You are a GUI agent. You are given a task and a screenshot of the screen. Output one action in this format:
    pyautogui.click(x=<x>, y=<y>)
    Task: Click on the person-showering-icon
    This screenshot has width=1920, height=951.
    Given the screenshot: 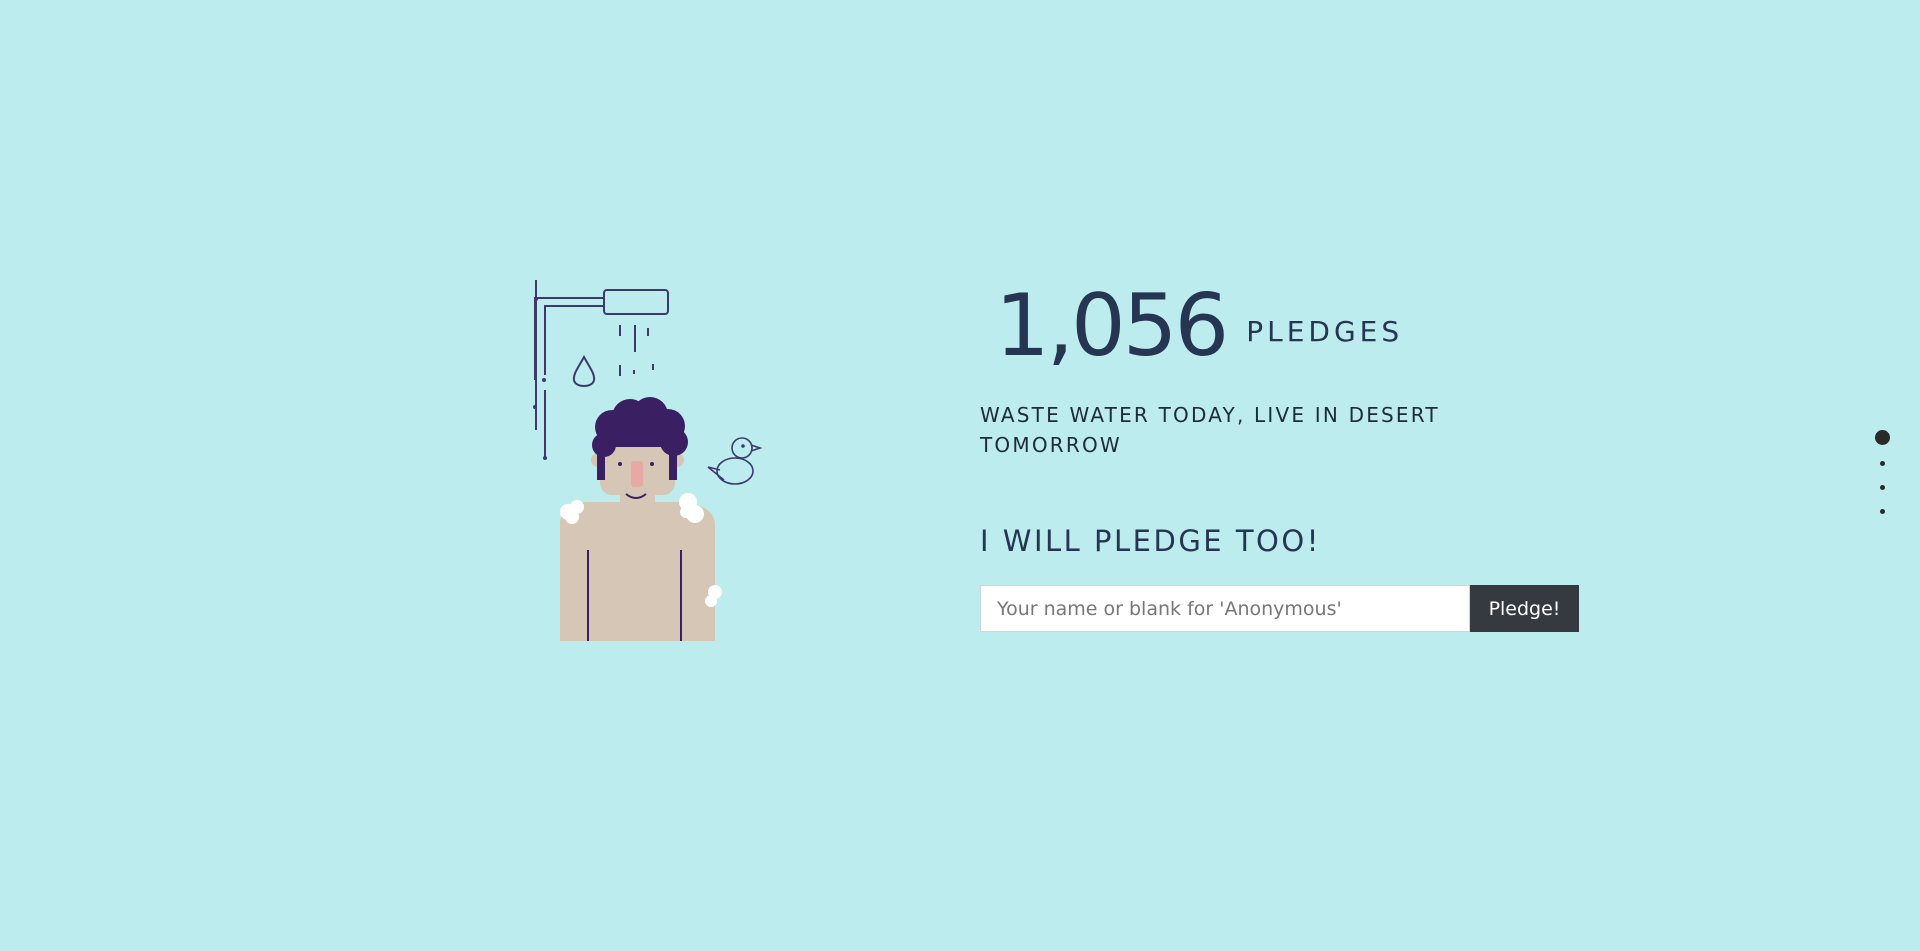 What is the action you would take?
    pyautogui.click(x=650, y=462)
    